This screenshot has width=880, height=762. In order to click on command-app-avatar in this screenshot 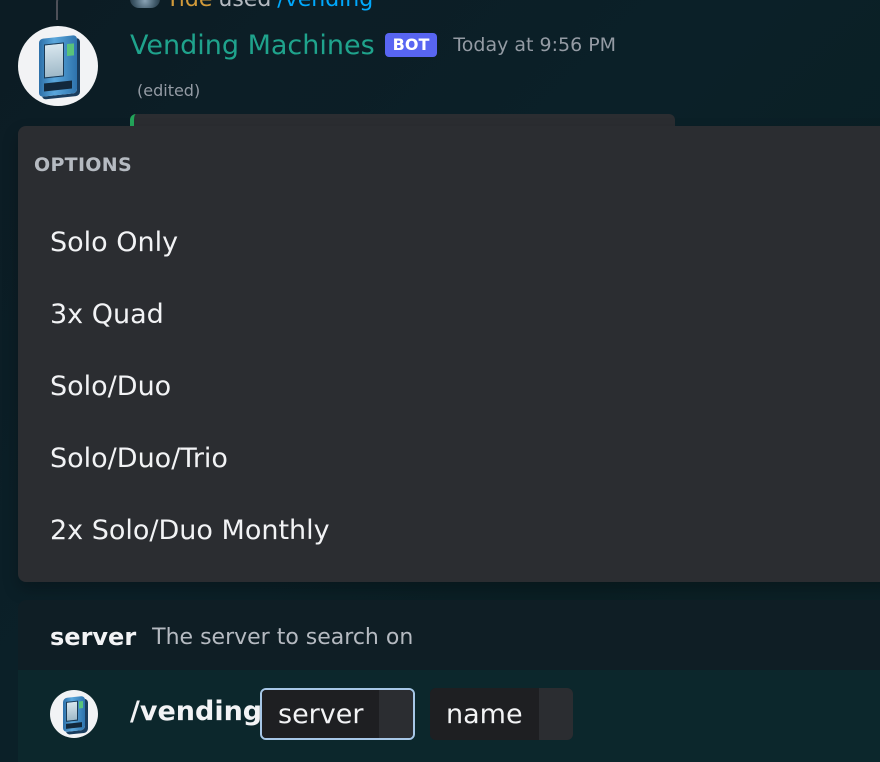, I will do `click(74, 714)`.